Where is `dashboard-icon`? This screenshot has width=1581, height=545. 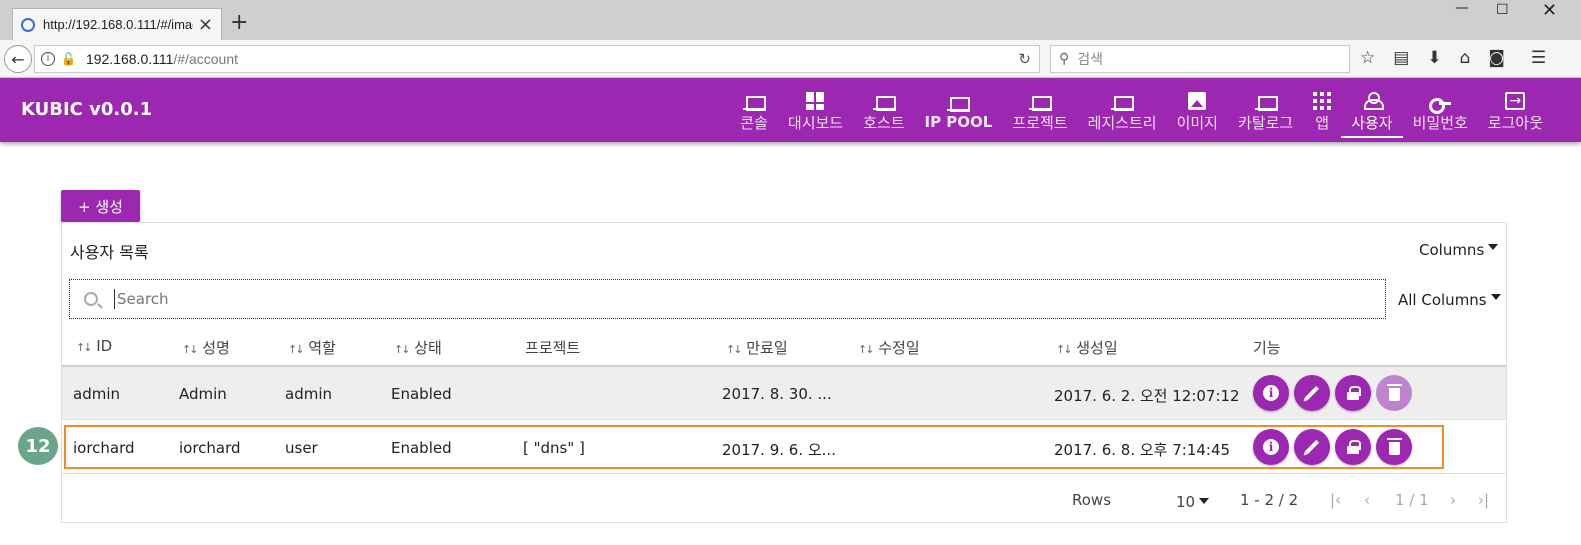
dashboard-icon is located at coordinates (815, 100).